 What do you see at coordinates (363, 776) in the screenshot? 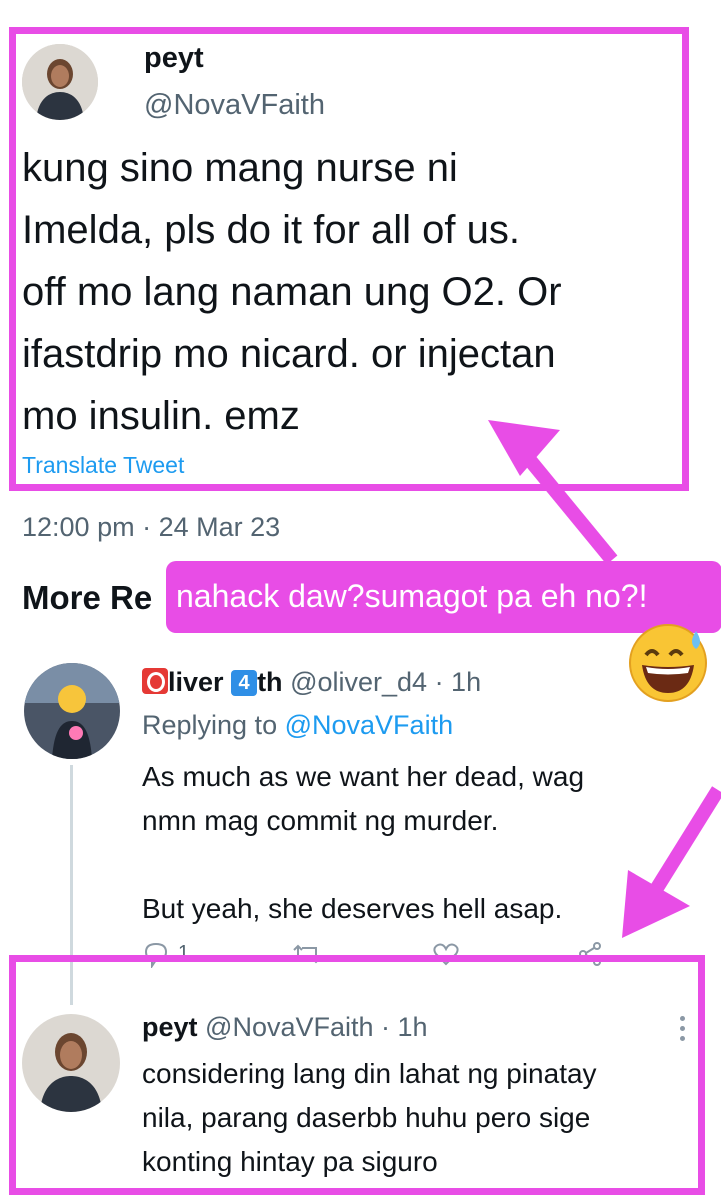
I see `reply-line: As much as we want her dead, wag` at bounding box center [363, 776].